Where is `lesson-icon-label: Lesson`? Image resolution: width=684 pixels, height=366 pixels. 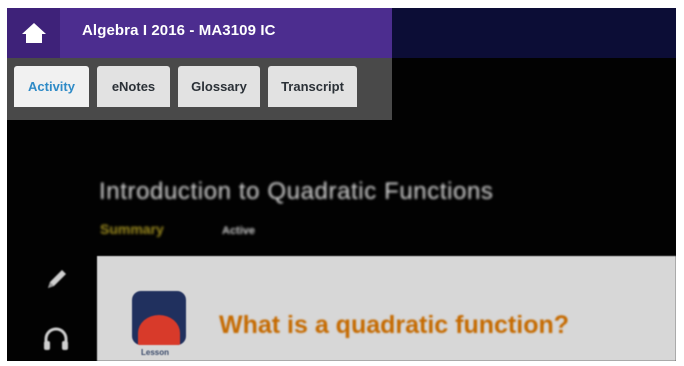 lesson-icon-label: Lesson is located at coordinates (155, 352).